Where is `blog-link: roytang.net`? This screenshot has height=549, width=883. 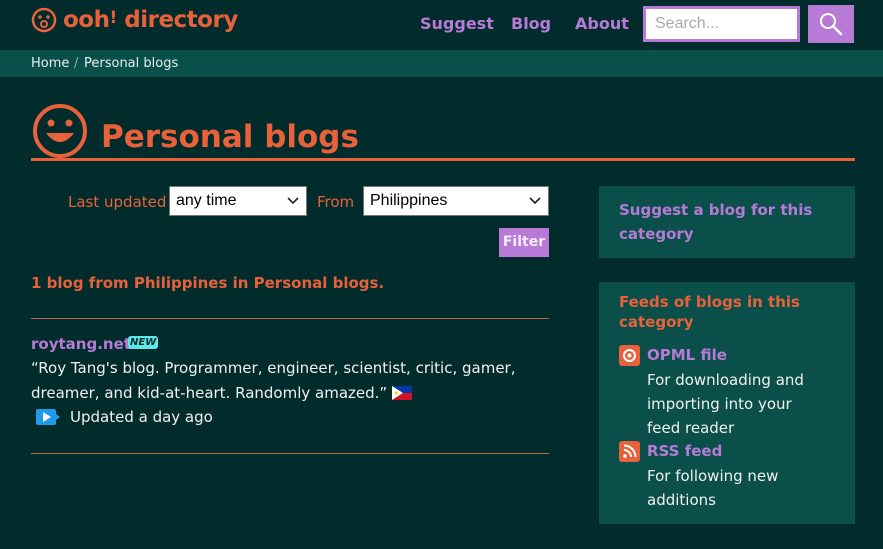 blog-link: roytang.net is located at coordinates (81, 344).